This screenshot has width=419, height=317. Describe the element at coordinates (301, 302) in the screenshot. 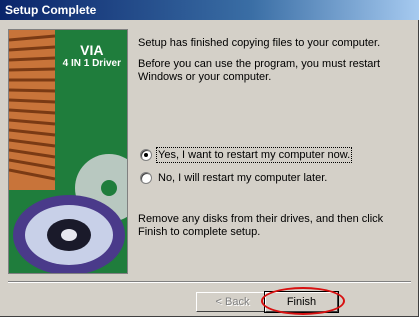

I see `finish-button: Finish` at that location.